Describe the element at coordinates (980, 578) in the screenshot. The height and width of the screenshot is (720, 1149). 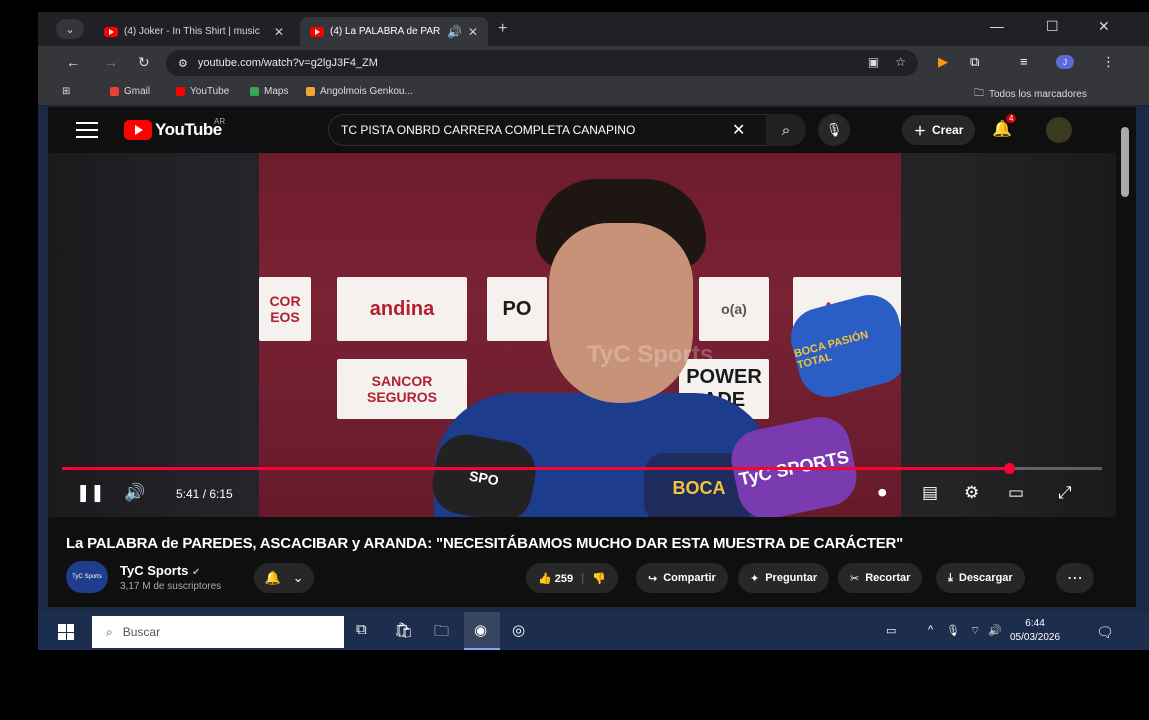
I see `download-button: ⤓ Descargar` at that location.